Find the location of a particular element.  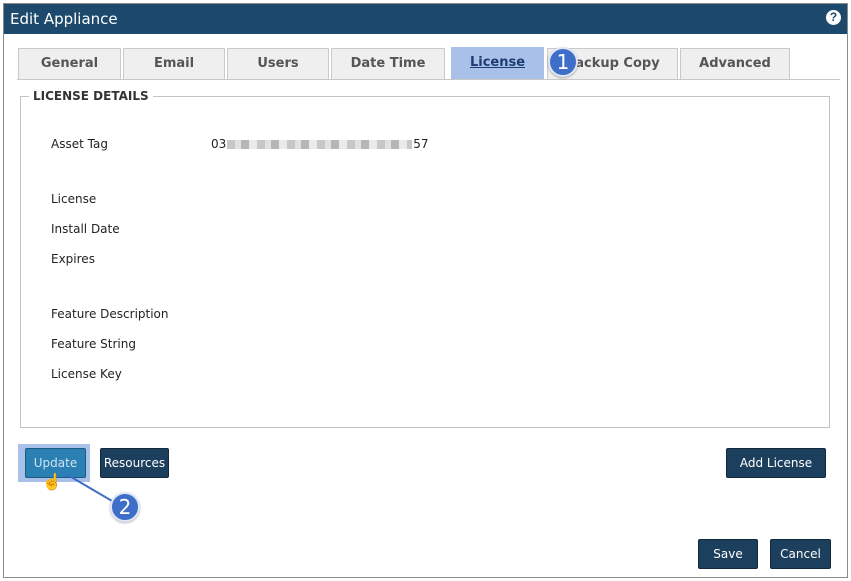

save-button: Save is located at coordinates (728, 554).